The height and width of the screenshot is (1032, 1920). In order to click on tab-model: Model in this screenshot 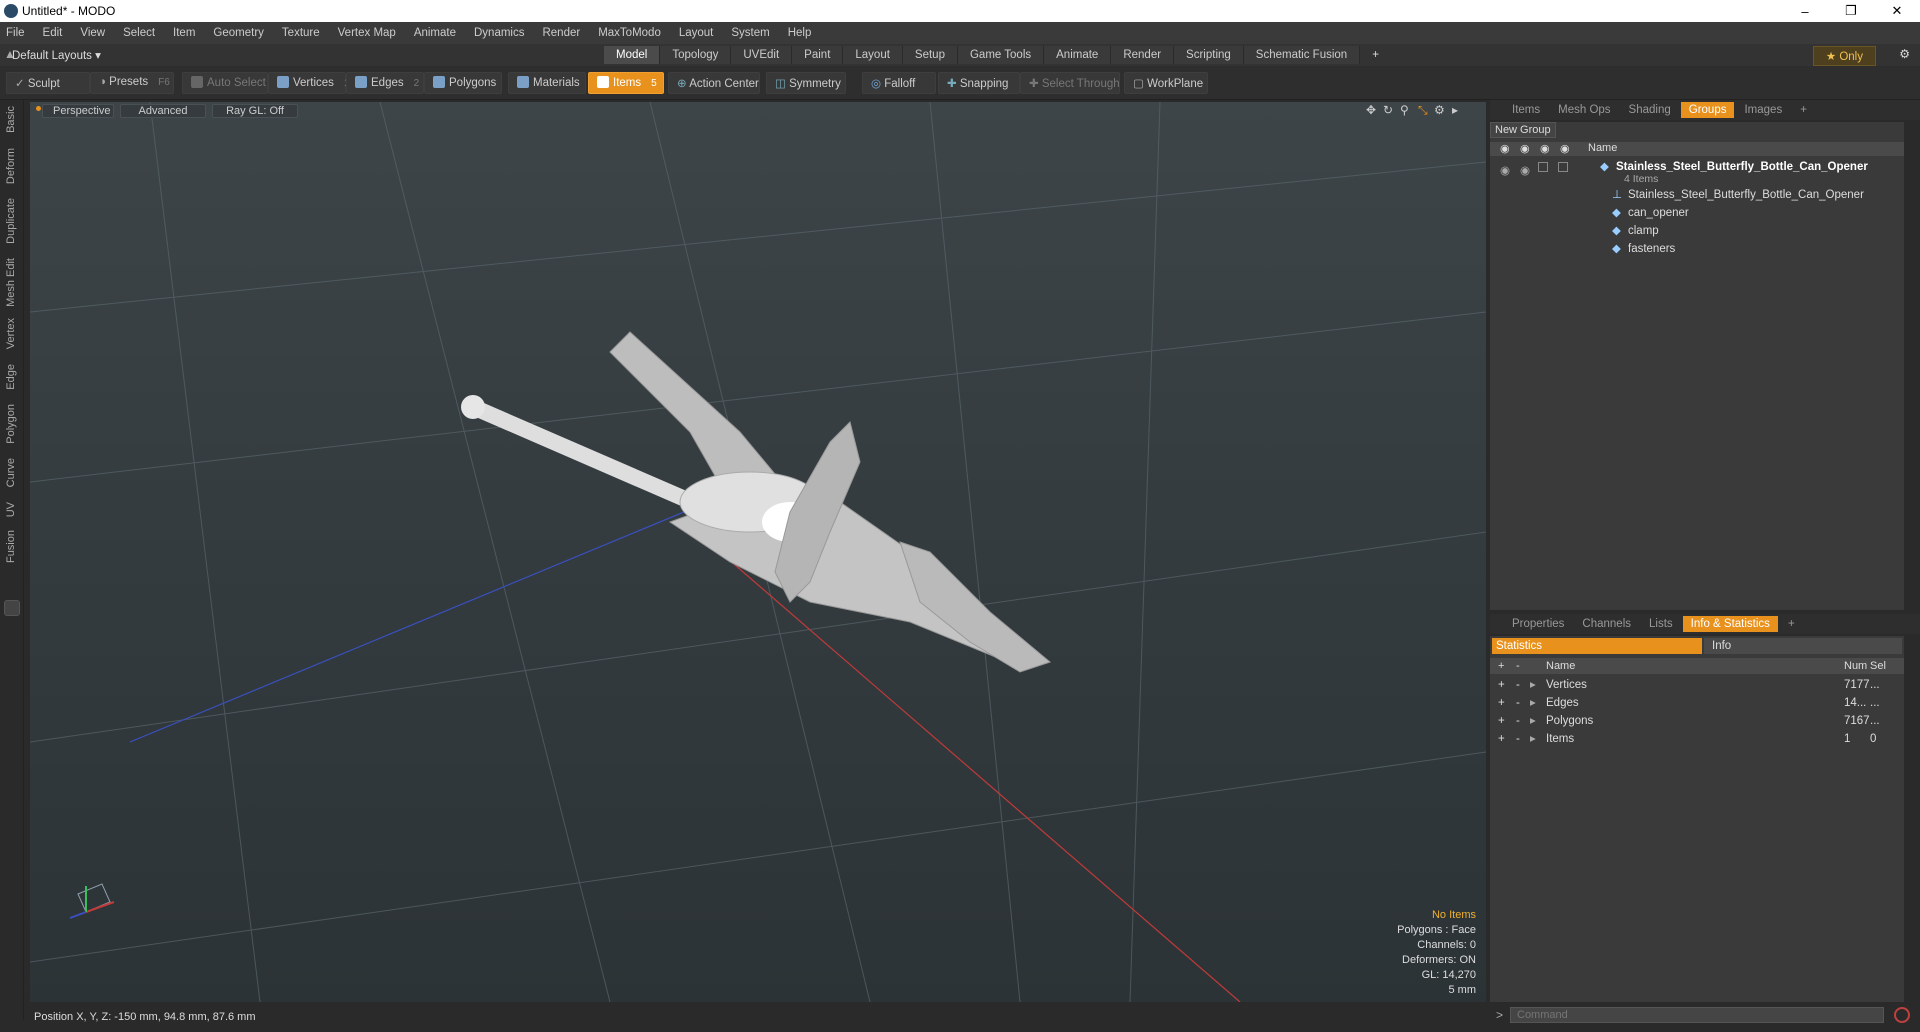, I will do `click(632, 55)`.